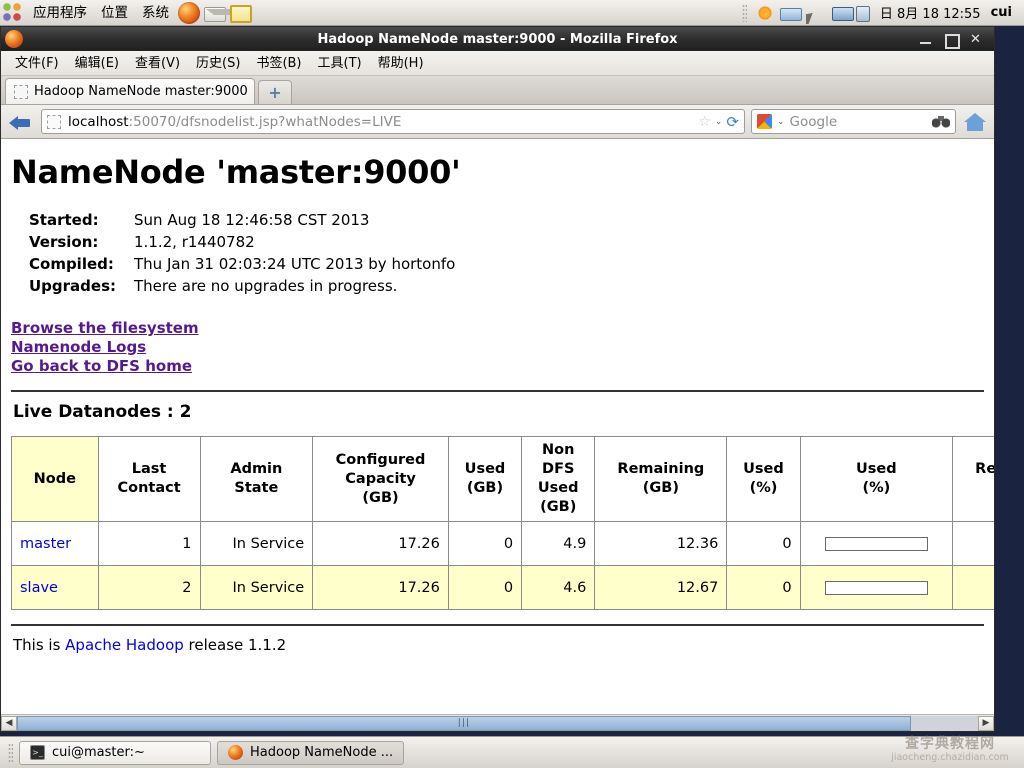 The image size is (1024, 768). Describe the element at coordinates (975, 122) in the screenshot. I see `home-button` at that location.